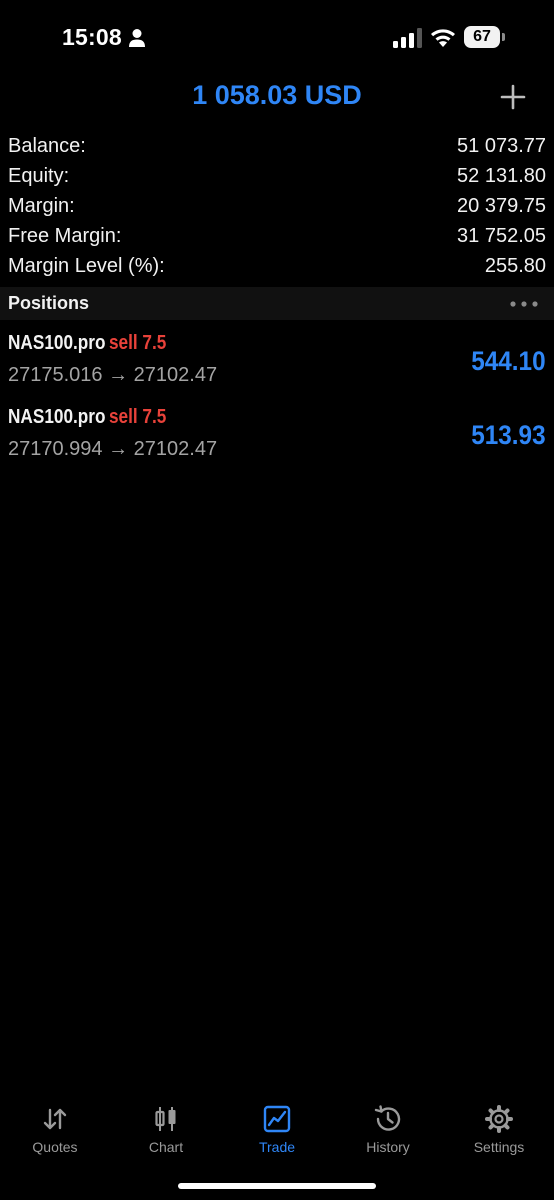 The image size is (554, 1200). What do you see at coordinates (388, 1147) in the screenshot?
I see `tab-history-label: History` at bounding box center [388, 1147].